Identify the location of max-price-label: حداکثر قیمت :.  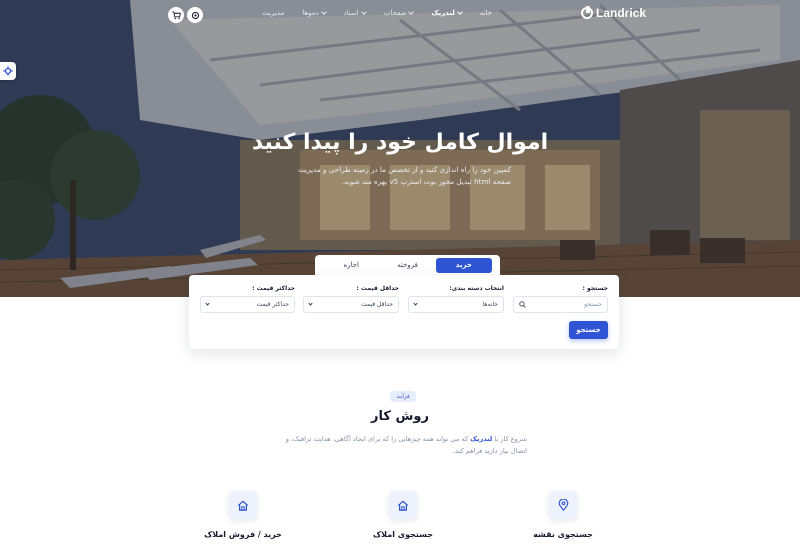
(273, 288).